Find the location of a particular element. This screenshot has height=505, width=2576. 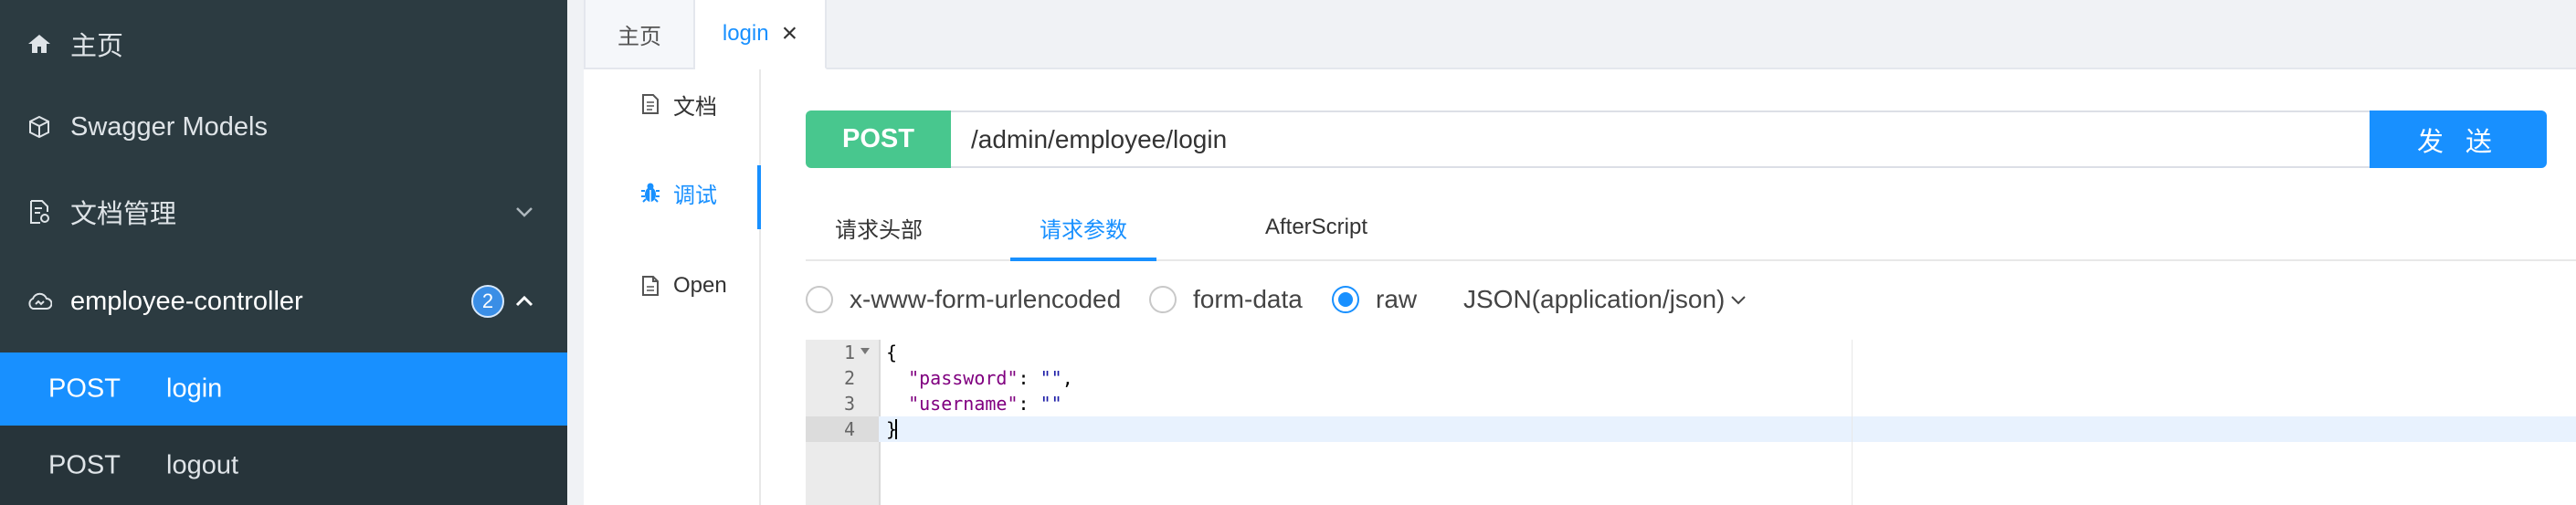

endpoint-item-logout: POST logout is located at coordinates (283, 466).